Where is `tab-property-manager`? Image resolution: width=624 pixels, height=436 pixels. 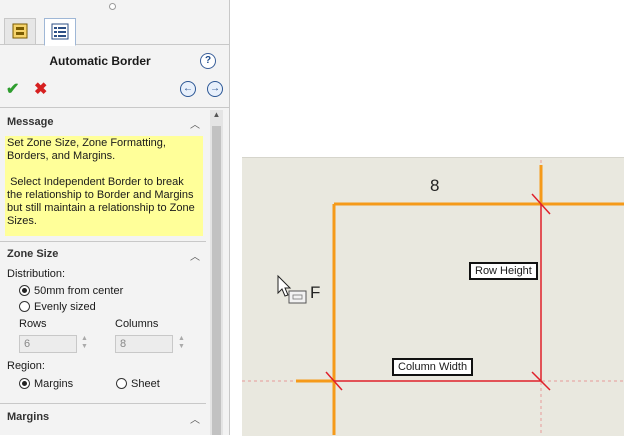
tab-property-manager is located at coordinates (60, 32).